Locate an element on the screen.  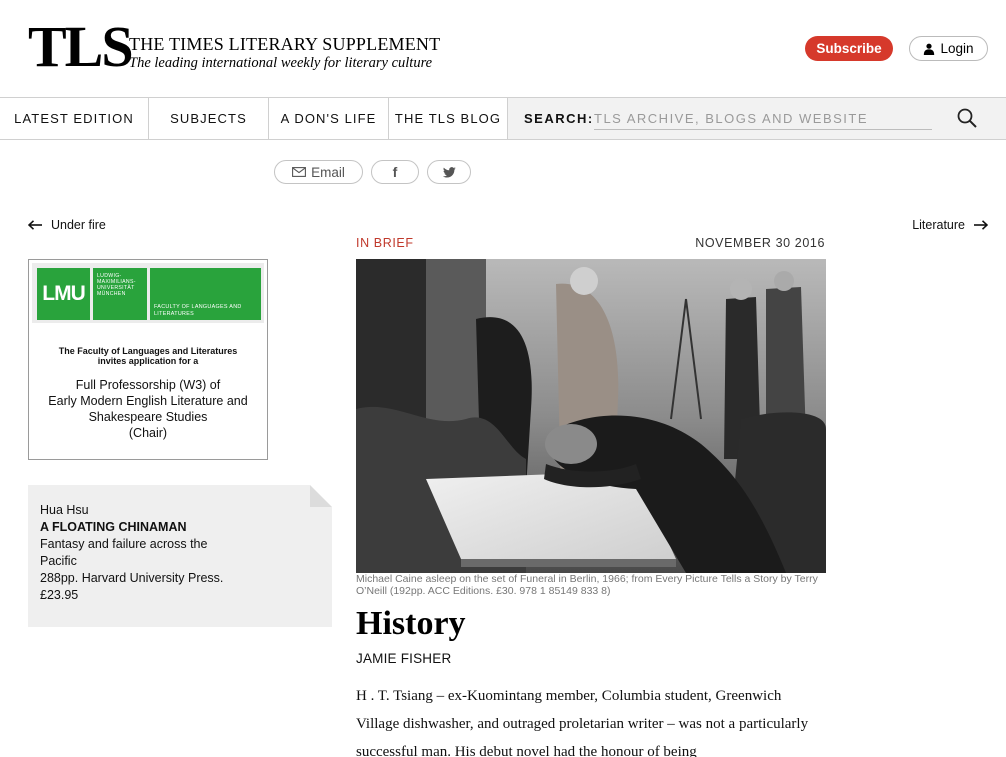
nav-item-subjects: SUBJECTS is located at coordinates (209, 118).